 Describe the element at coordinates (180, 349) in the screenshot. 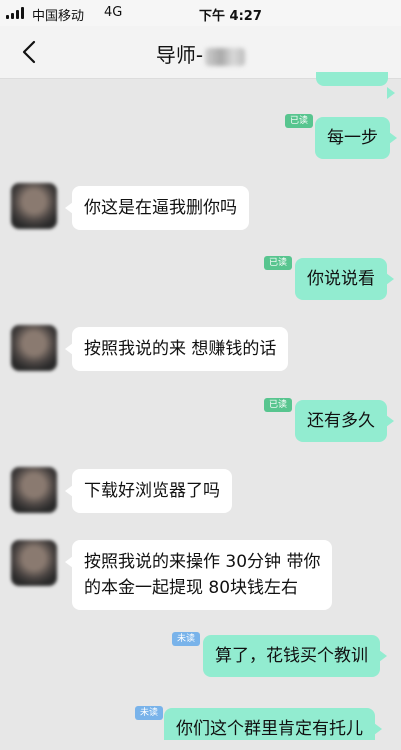

I see `message-text: 按照我说的来 想赚钱的话` at that location.